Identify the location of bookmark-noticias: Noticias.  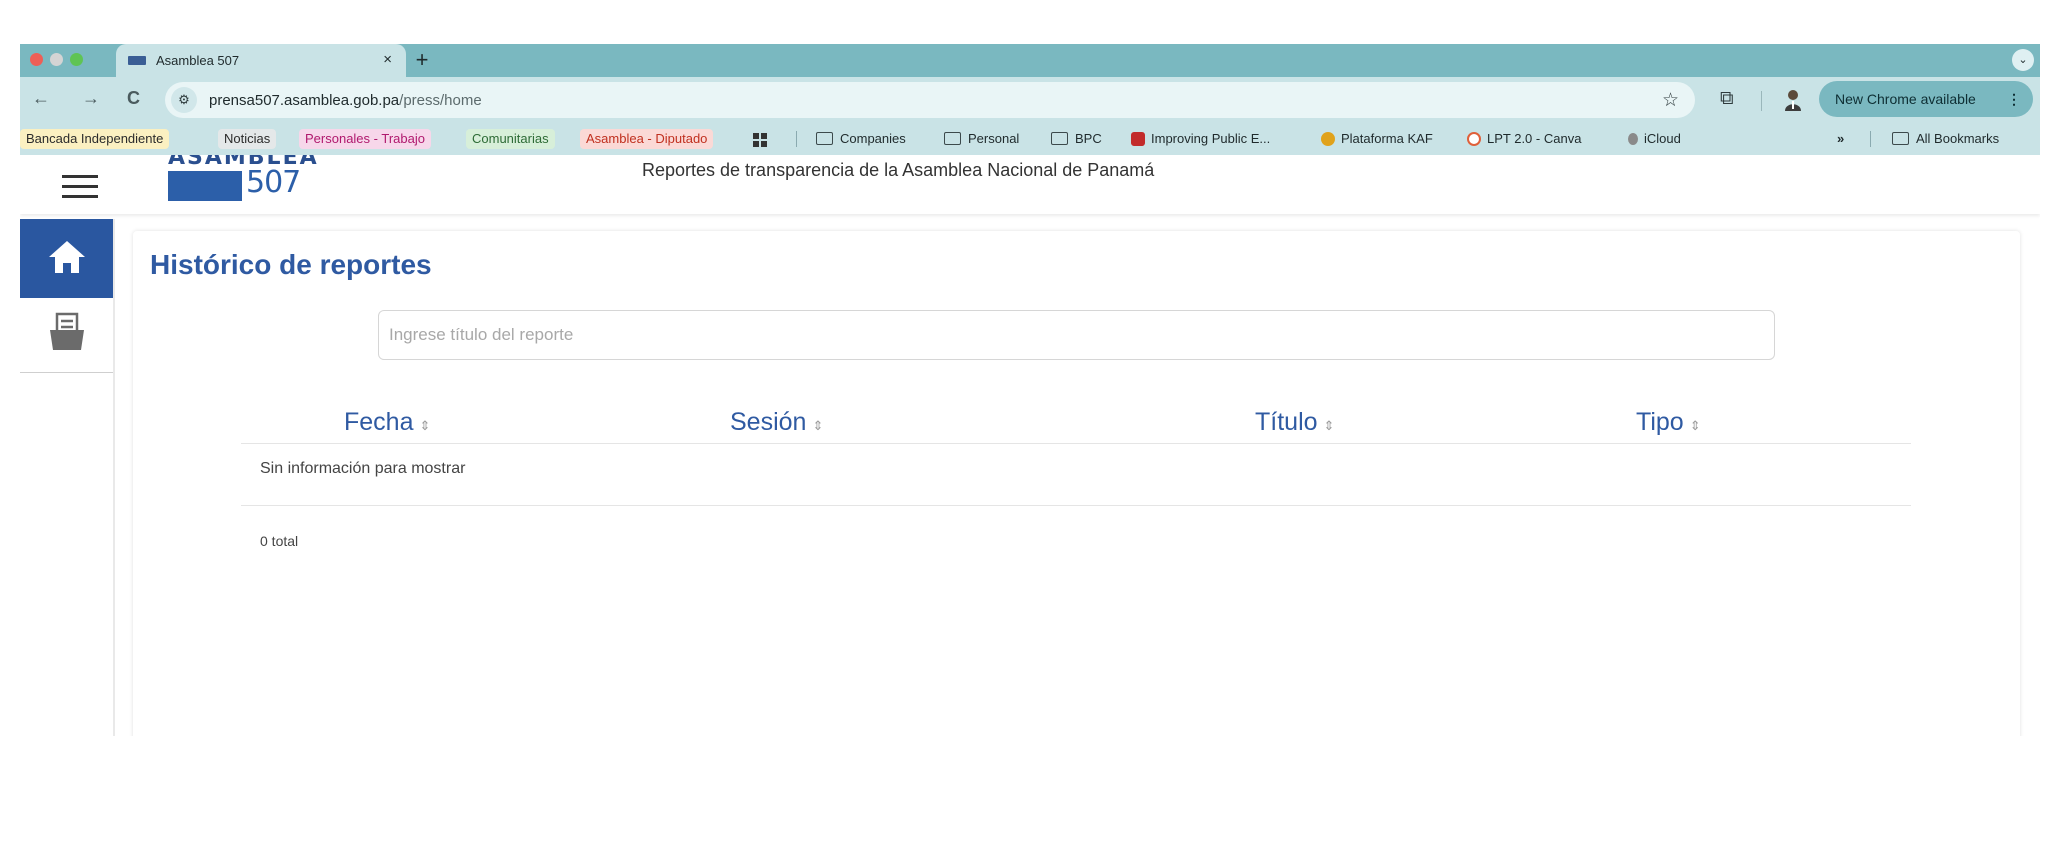
(247, 139).